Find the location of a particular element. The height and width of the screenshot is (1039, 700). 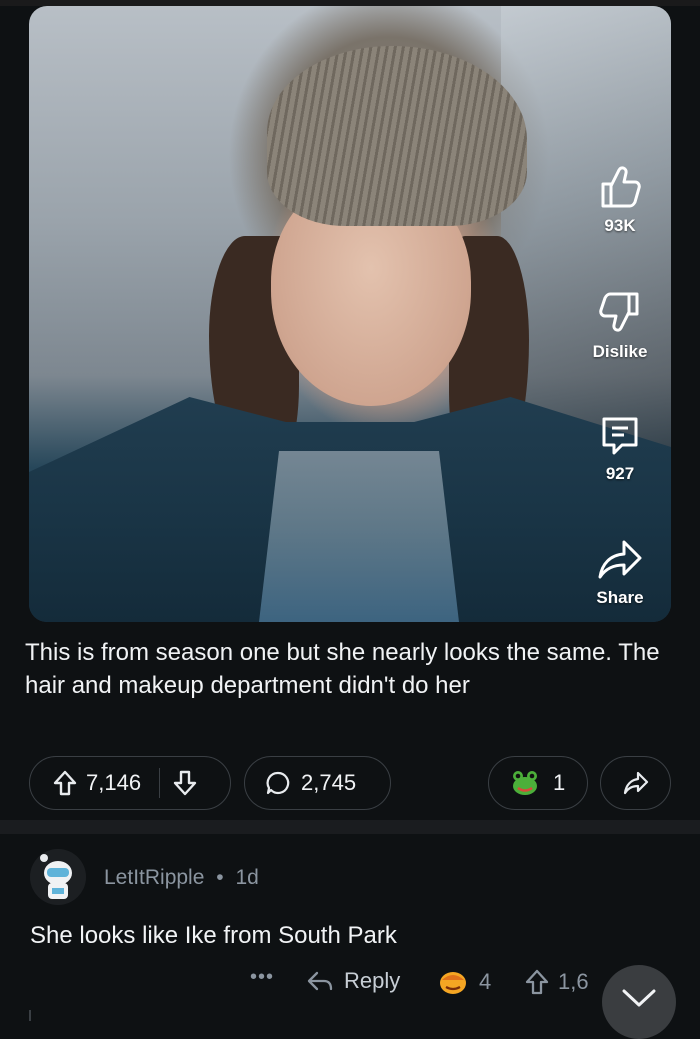

thread-line is located at coordinates (30, 1015).